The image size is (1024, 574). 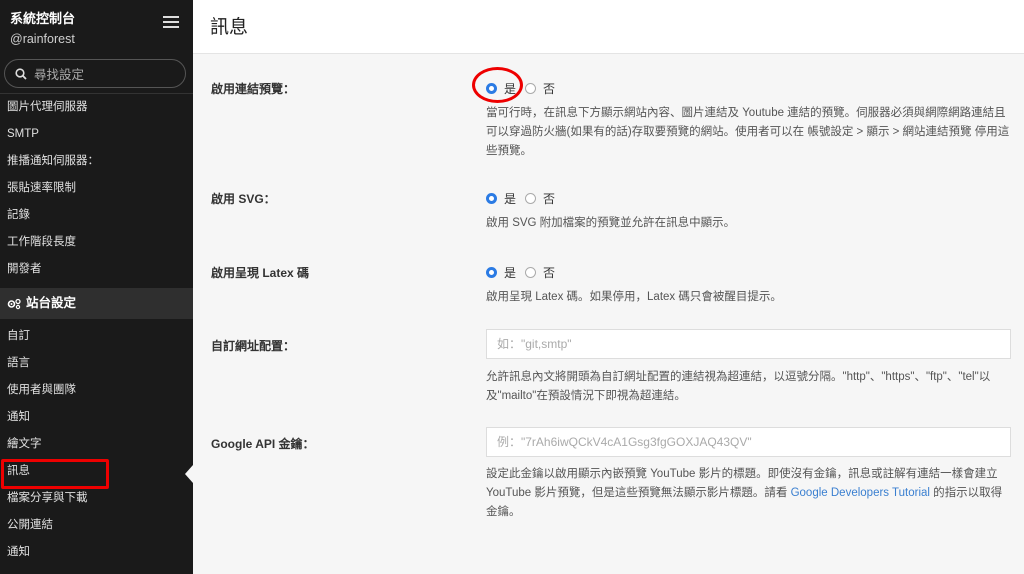 I want to click on link-preview-radio-group: 是 否, so click(x=525, y=88).